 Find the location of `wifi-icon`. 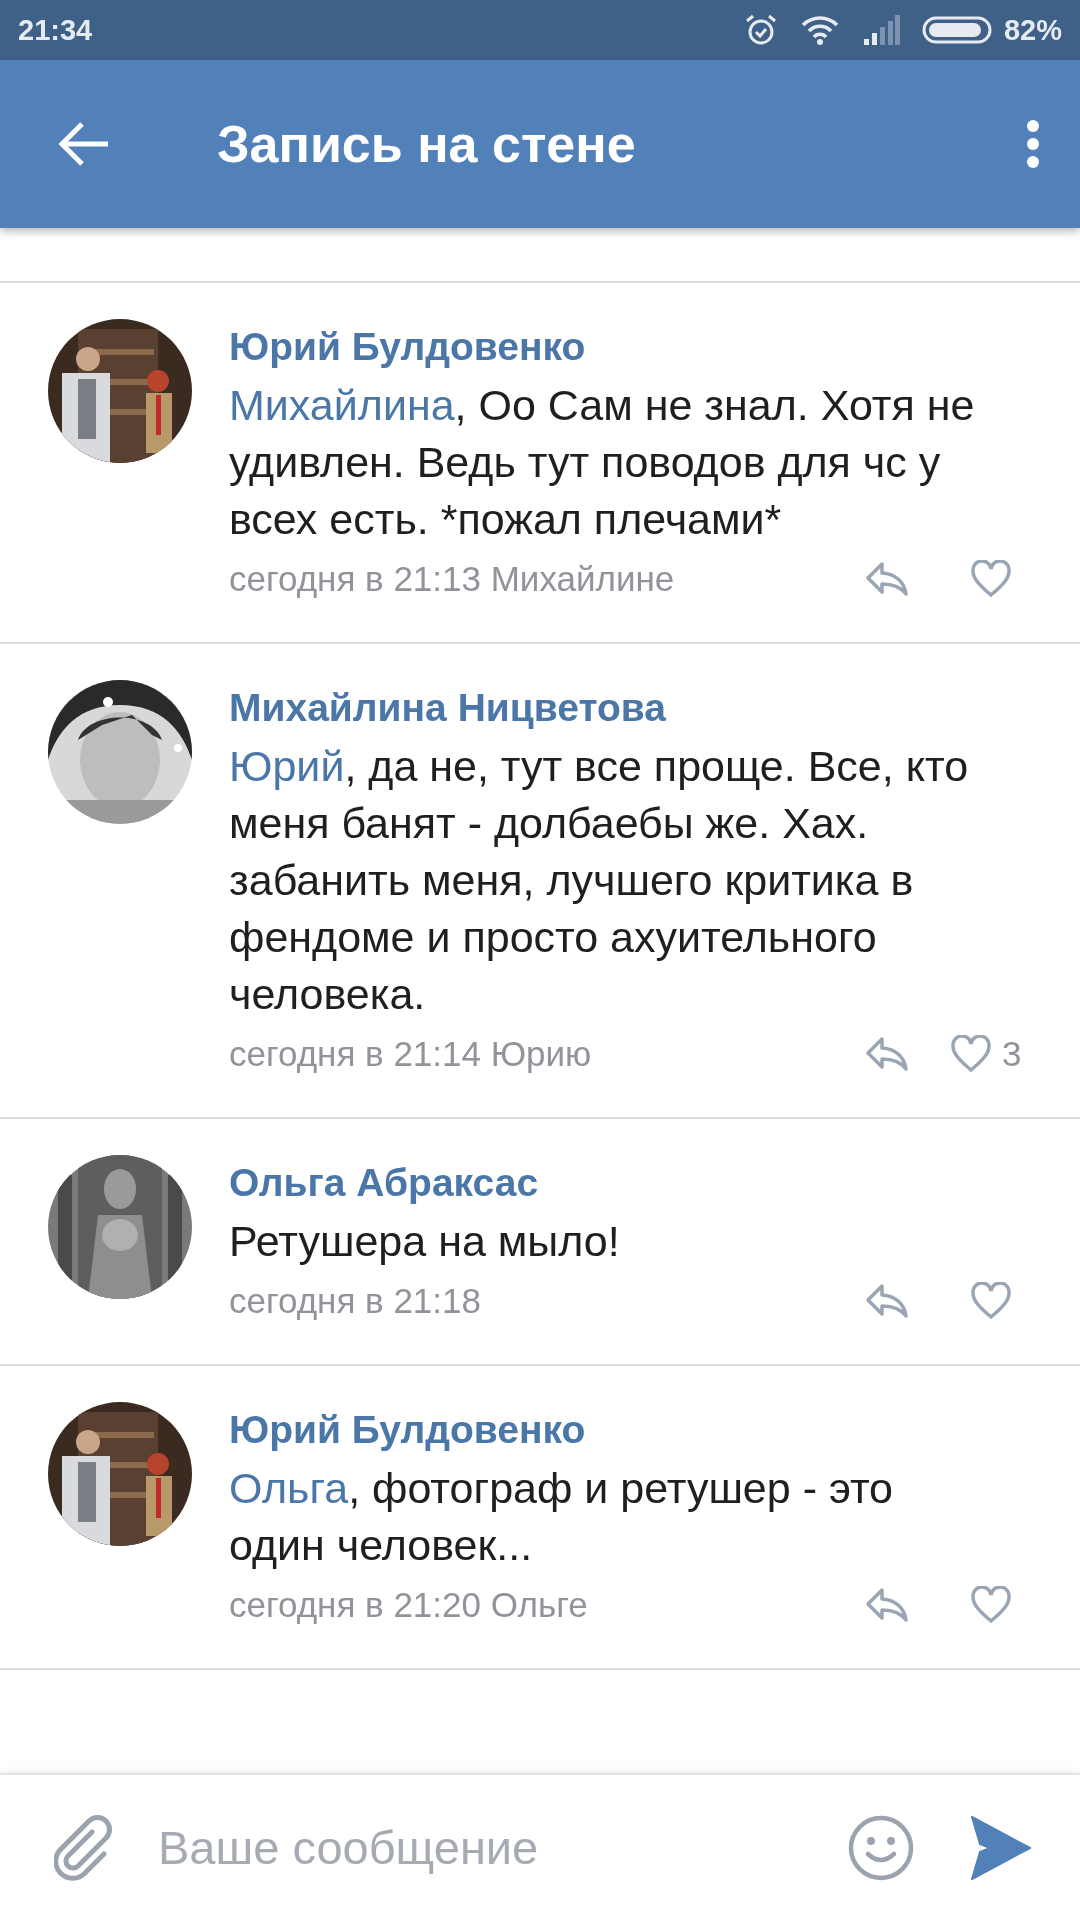

wifi-icon is located at coordinates (819, 30).